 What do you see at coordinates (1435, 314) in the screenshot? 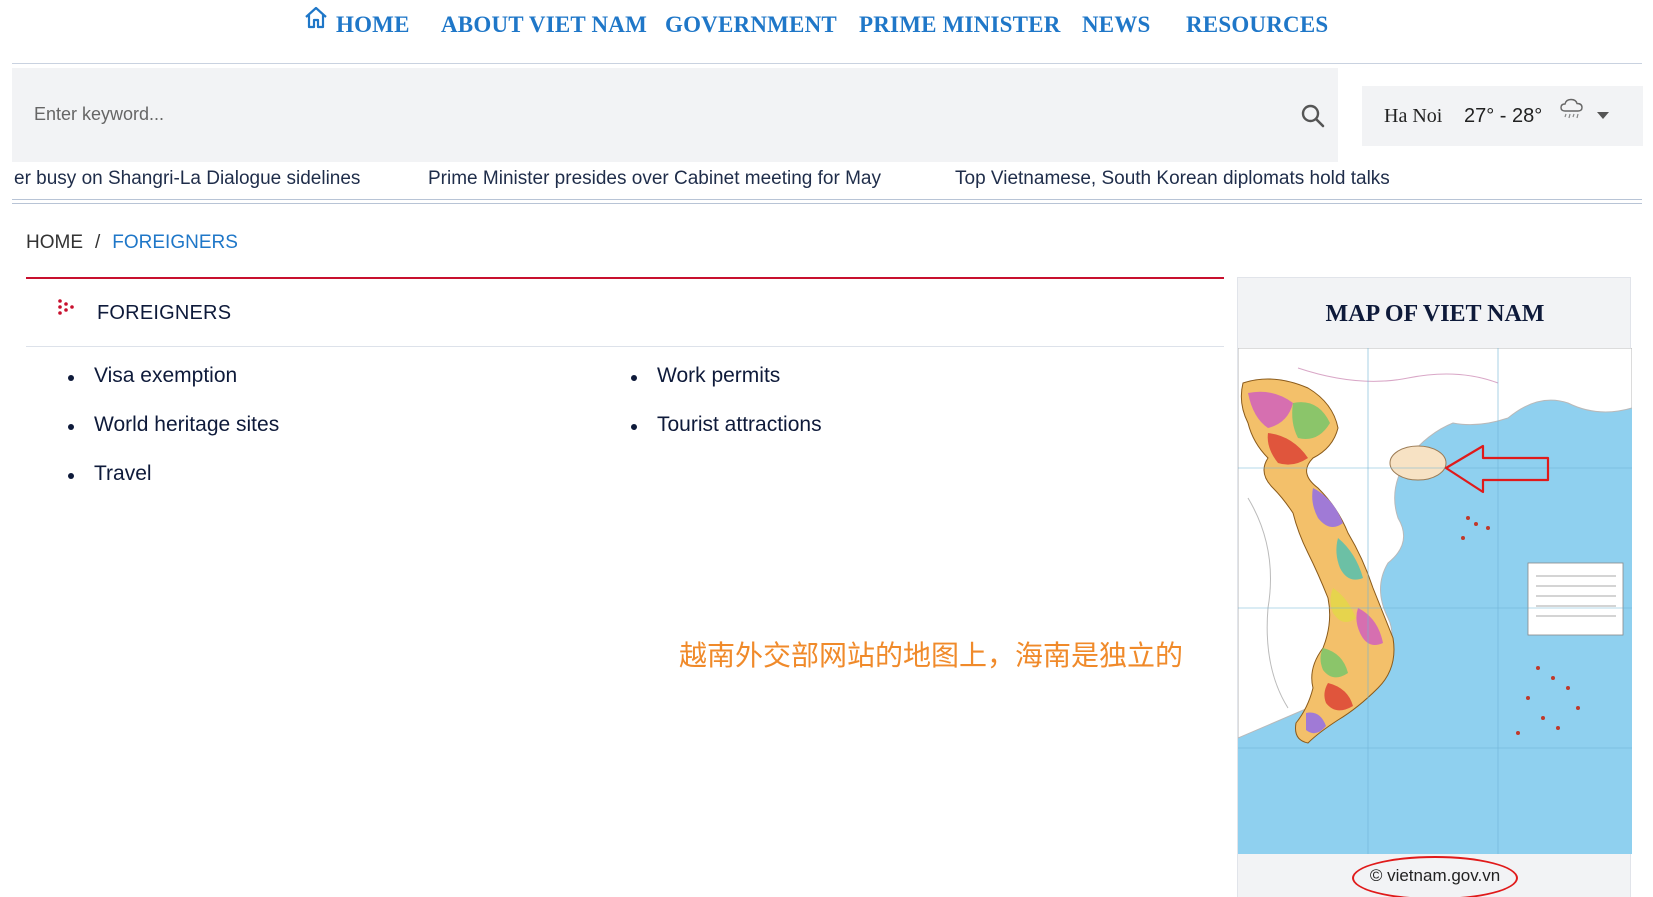
I see `map-title: MAP OF VIET NAM` at bounding box center [1435, 314].